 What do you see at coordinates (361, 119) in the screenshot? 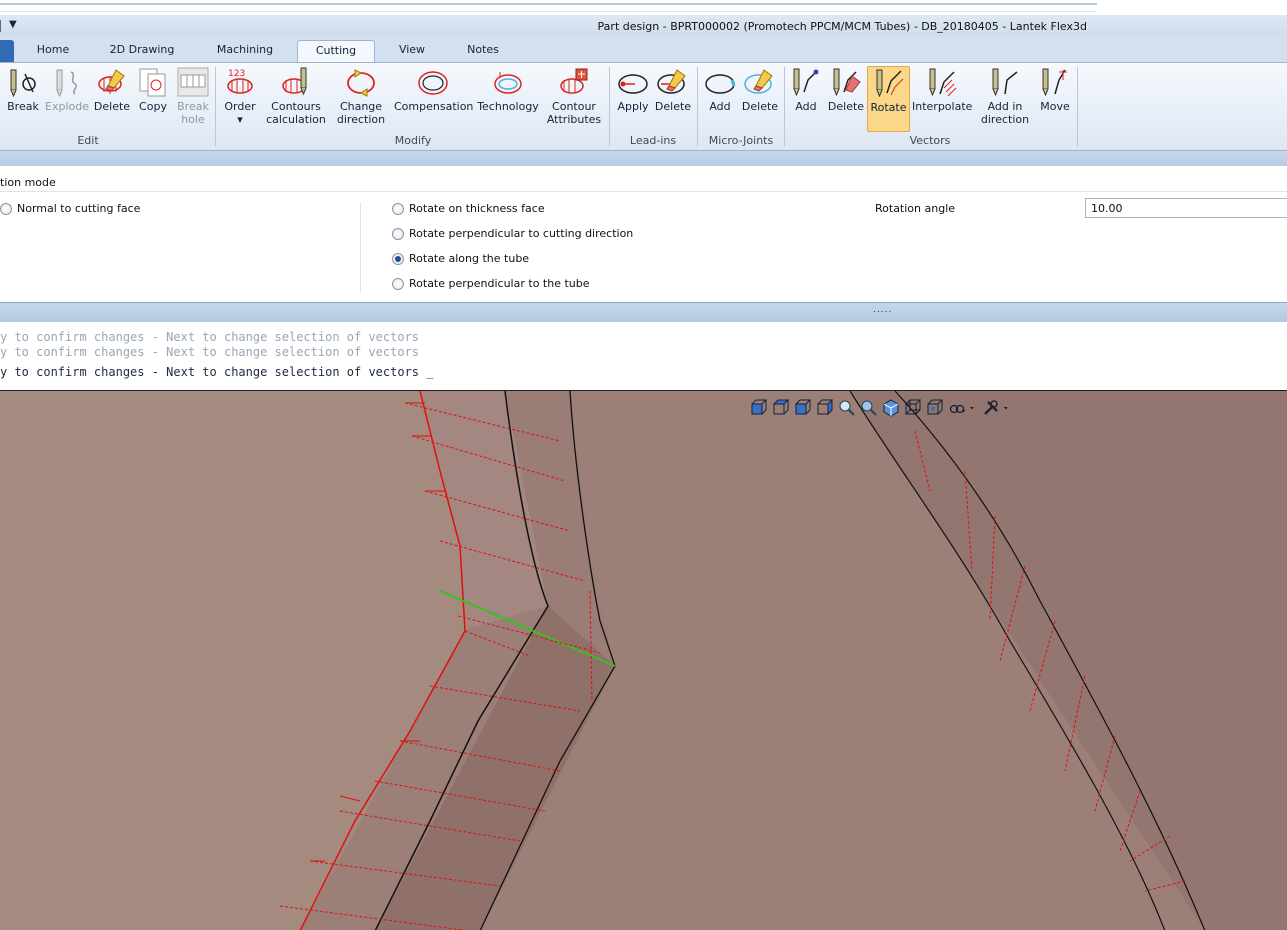
I see `change-direction-label-2: direction` at bounding box center [361, 119].